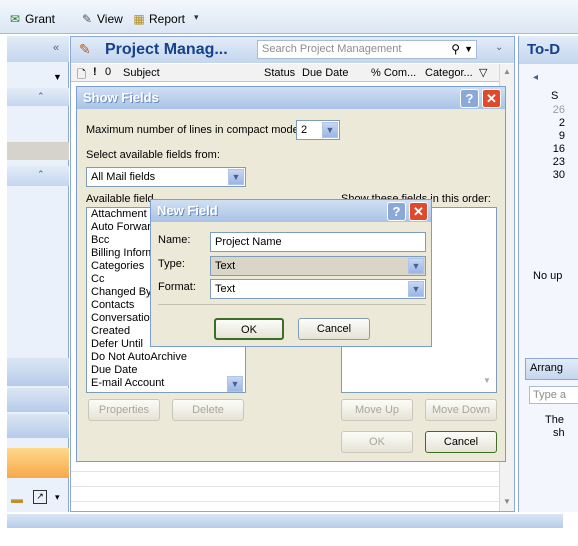 The width and height of the screenshot is (578, 546). I want to click on new-field-title: New Field, so click(187, 210).